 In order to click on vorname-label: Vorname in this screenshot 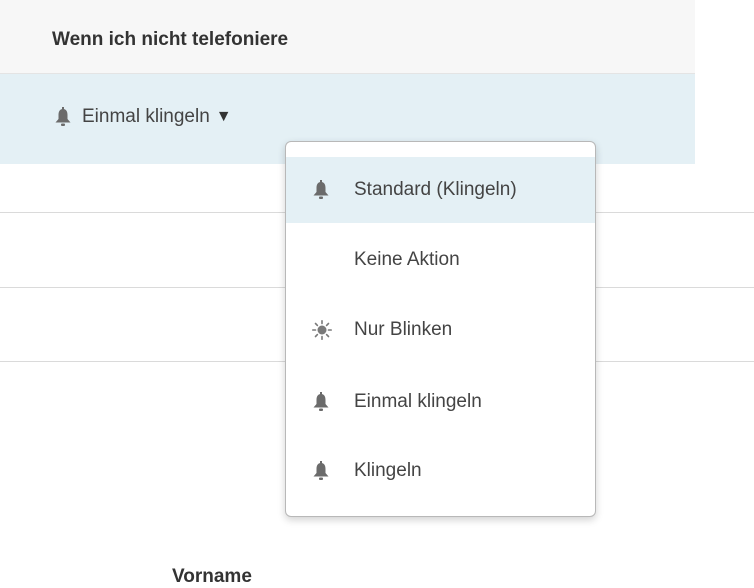, I will do `click(212, 576)`.